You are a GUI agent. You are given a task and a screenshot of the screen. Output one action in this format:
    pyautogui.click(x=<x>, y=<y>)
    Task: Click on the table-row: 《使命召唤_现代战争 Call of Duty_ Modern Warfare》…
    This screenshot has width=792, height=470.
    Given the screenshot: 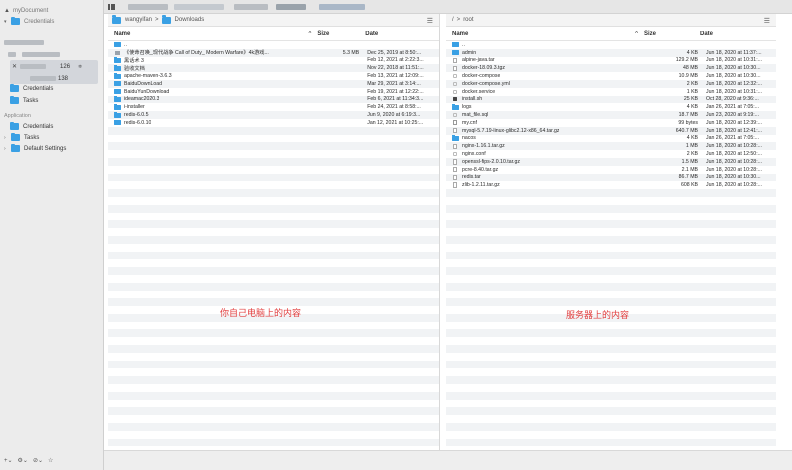 What is the action you would take?
    pyautogui.click(x=273, y=52)
    